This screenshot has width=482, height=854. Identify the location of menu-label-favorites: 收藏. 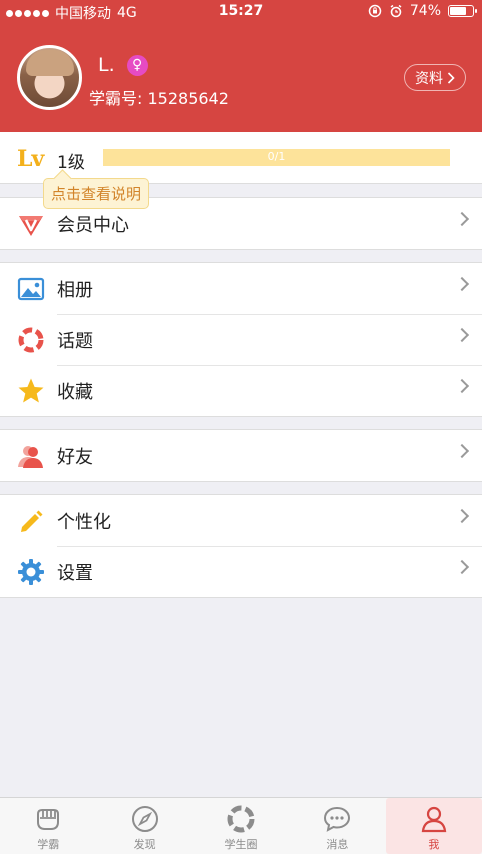
(75, 392).